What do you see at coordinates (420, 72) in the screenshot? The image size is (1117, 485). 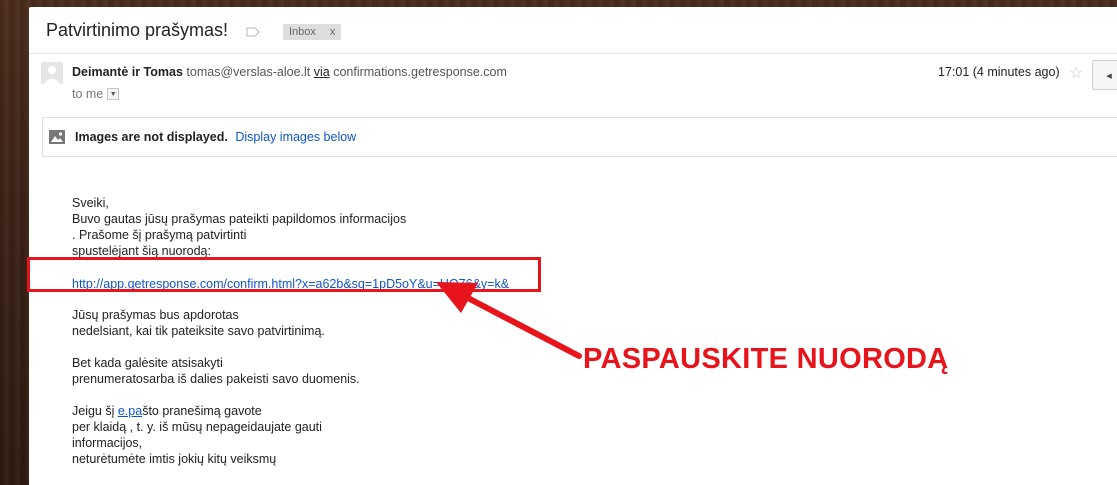 I see `via-domain: confirmations.getresponse.com` at bounding box center [420, 72].